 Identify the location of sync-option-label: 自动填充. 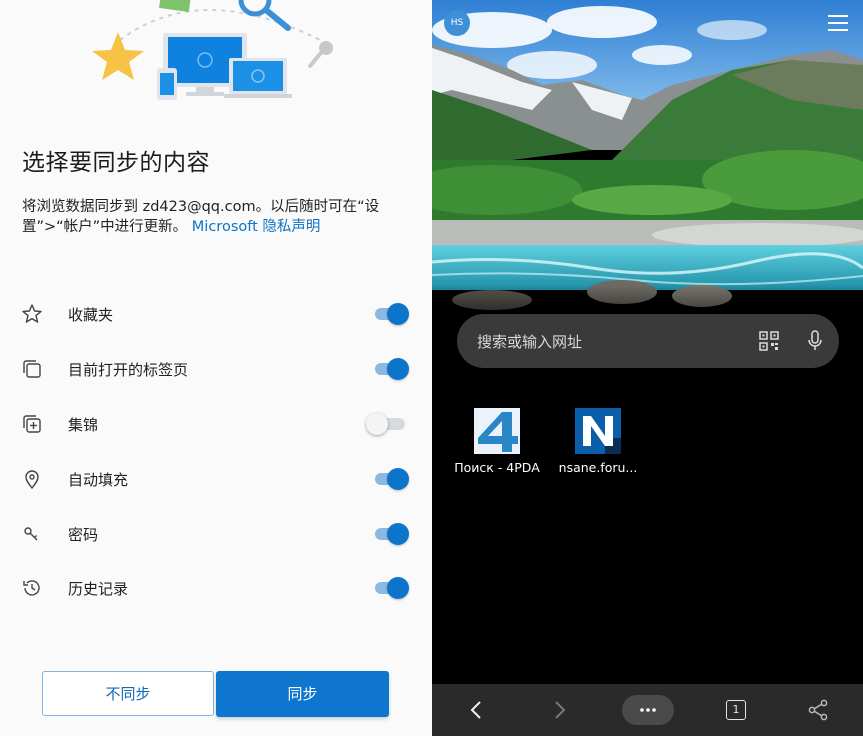
(98, 480).